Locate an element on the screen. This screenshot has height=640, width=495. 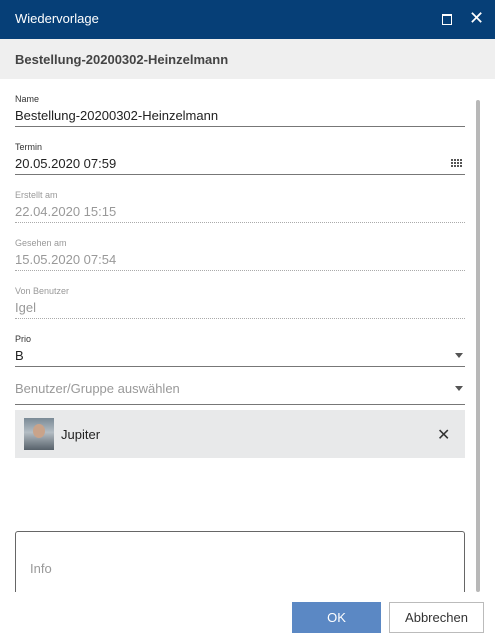
dialog-footer: OK Abbrechen is located at coordinates (247, 616).